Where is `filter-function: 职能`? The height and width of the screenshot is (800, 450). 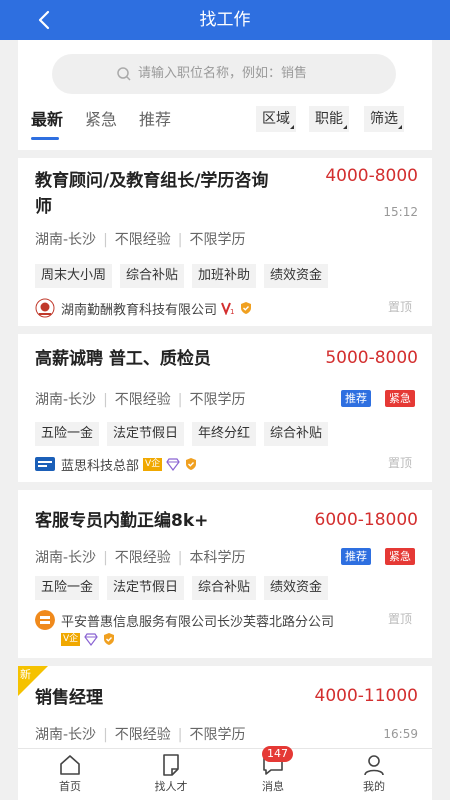 filter-function: 职能 is located at coordinates (329, 119).